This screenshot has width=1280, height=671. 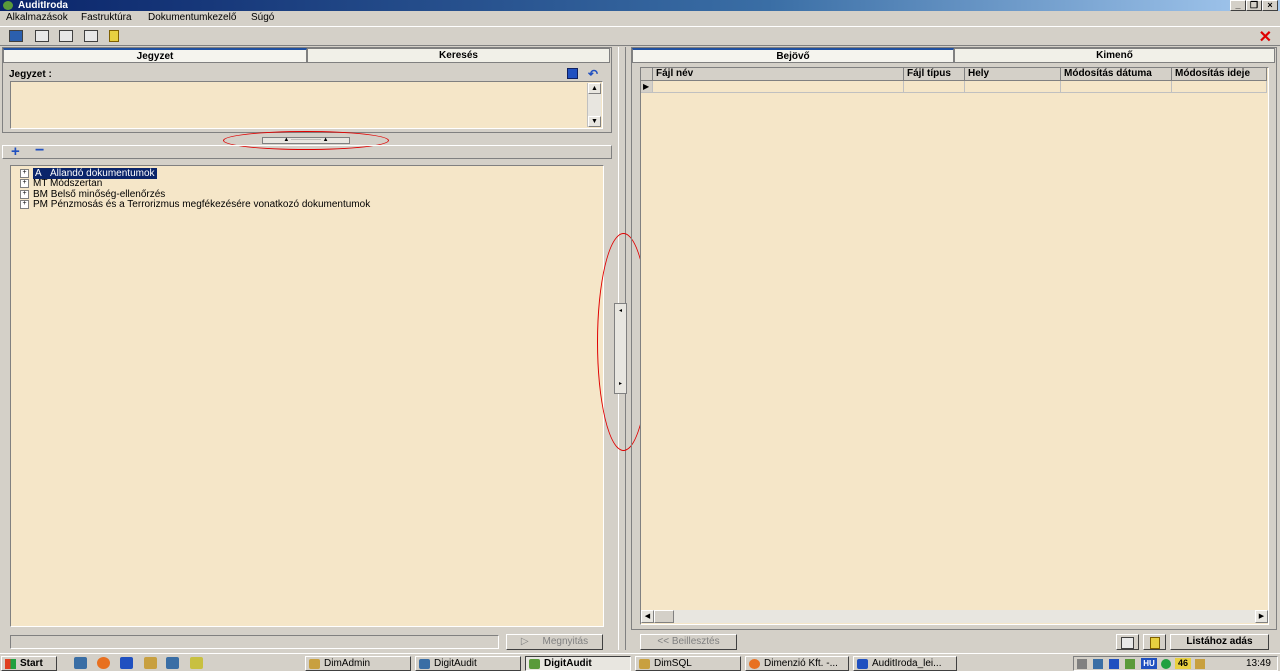 I want to click on toolbar: ✕, so click(x=640, y=36).